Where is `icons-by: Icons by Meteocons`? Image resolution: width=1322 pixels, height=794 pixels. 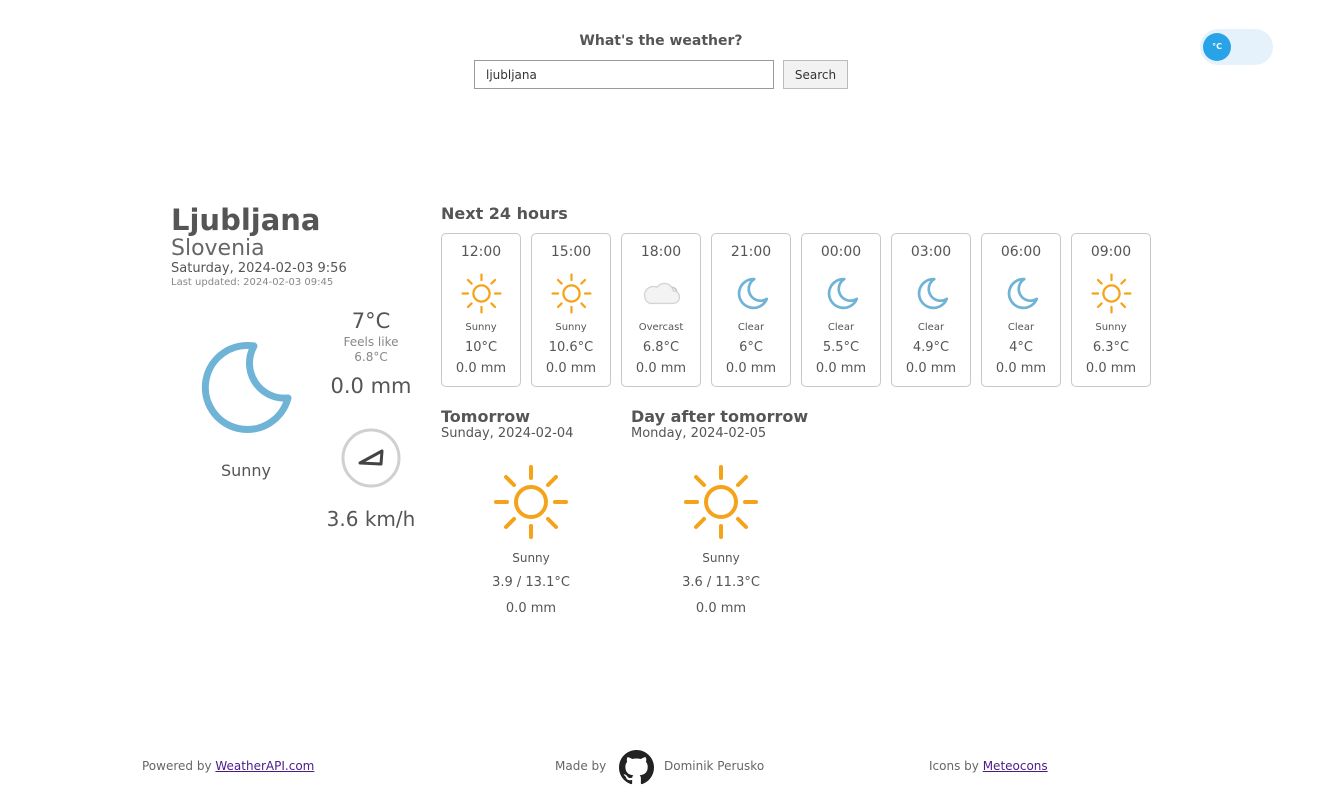 icons-by: Icons by Meteocons is located at coordinates (988, 766).